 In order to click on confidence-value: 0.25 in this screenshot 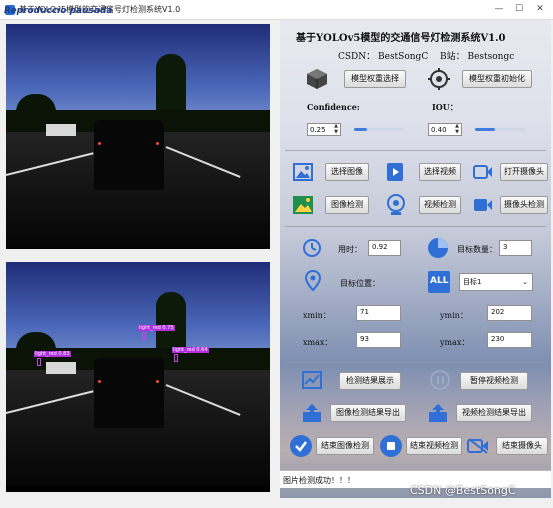, I will do `click(318, 130)`.